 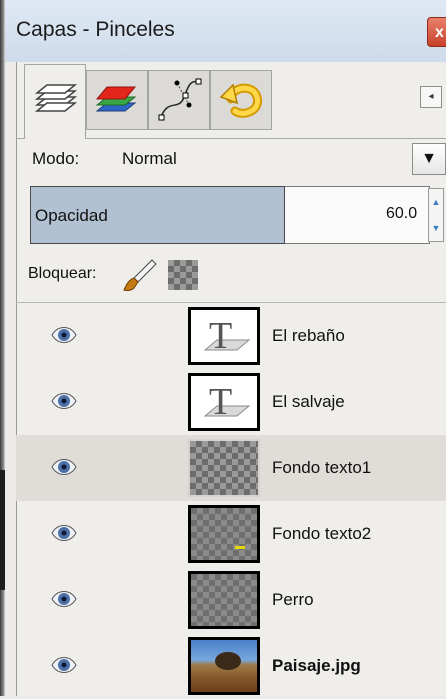 I want to click on layer-row: T El salvaje, so click(x=231, y=402).